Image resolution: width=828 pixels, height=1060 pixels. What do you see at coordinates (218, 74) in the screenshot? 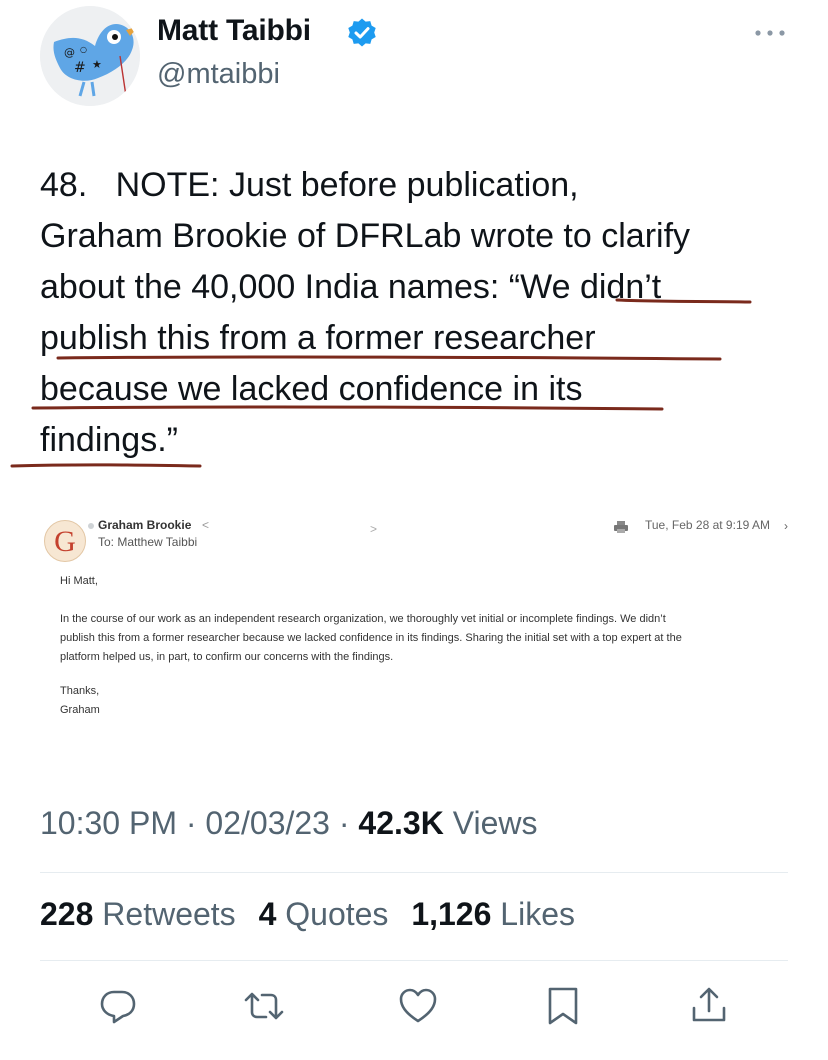
I see `author-handle: @mtaibbi` at bounding box center [218, 74].